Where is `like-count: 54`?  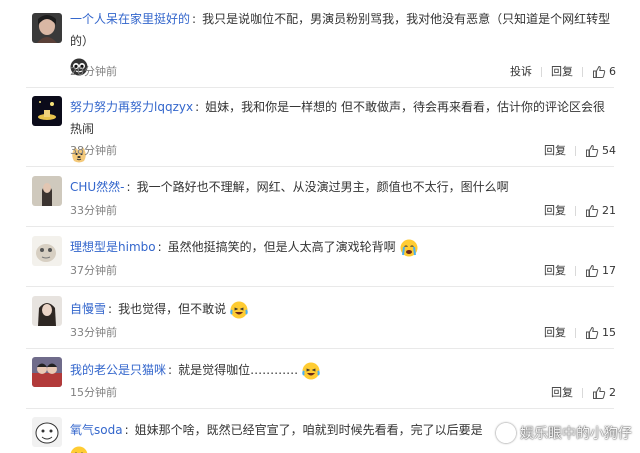 like-count: 54 is located at coordinates (609, 150).